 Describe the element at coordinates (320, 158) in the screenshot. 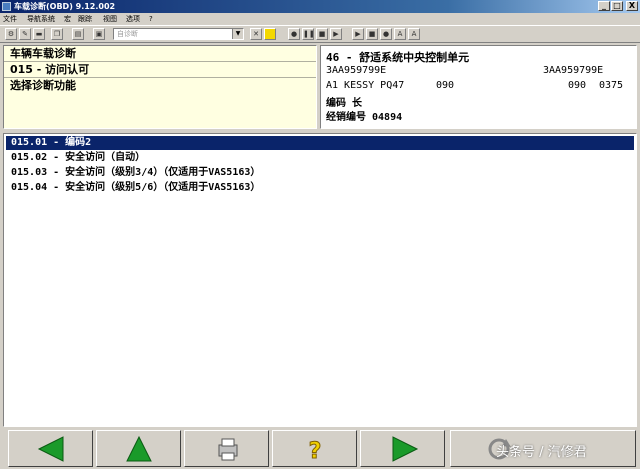

I see `list-item-security-auto: 015.02 - 安全访问（自动）` at that location.